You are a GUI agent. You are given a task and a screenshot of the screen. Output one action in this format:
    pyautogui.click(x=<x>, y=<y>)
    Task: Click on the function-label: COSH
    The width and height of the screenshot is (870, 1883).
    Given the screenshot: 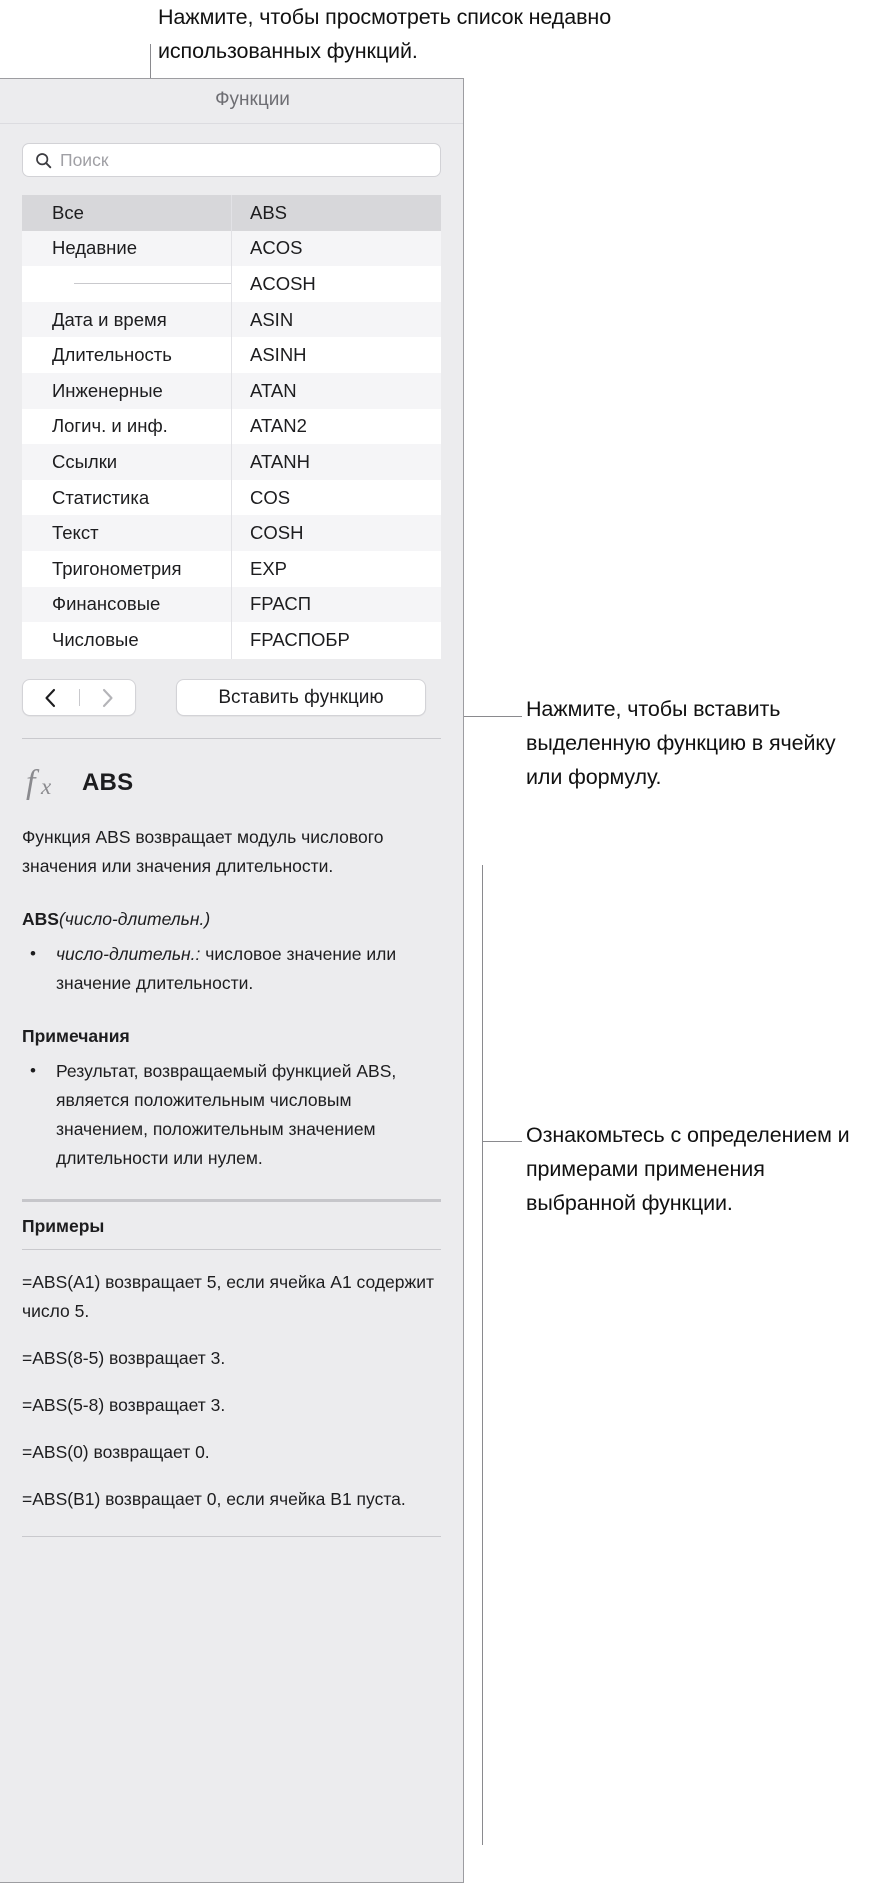 What is the action you would take?
    pyautogui.click(x=277, y=533)
    